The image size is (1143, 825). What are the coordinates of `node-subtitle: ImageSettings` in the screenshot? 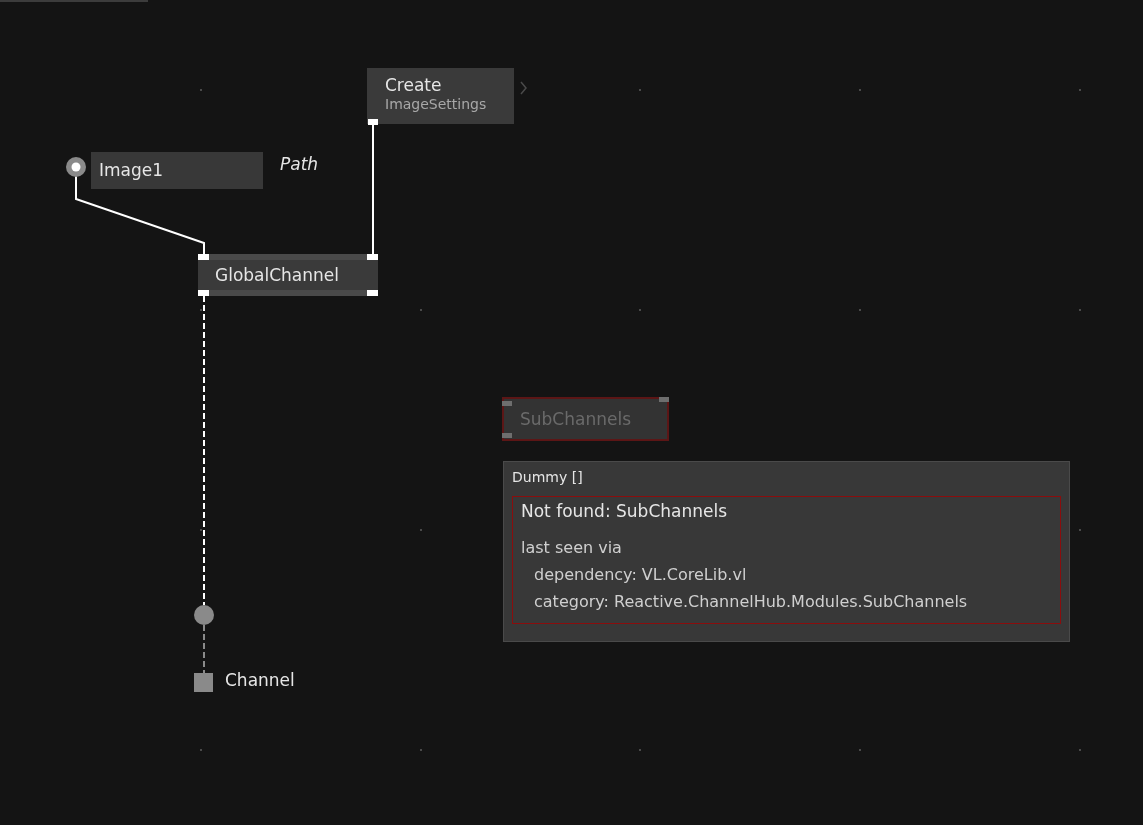 It's located at (436, 104).